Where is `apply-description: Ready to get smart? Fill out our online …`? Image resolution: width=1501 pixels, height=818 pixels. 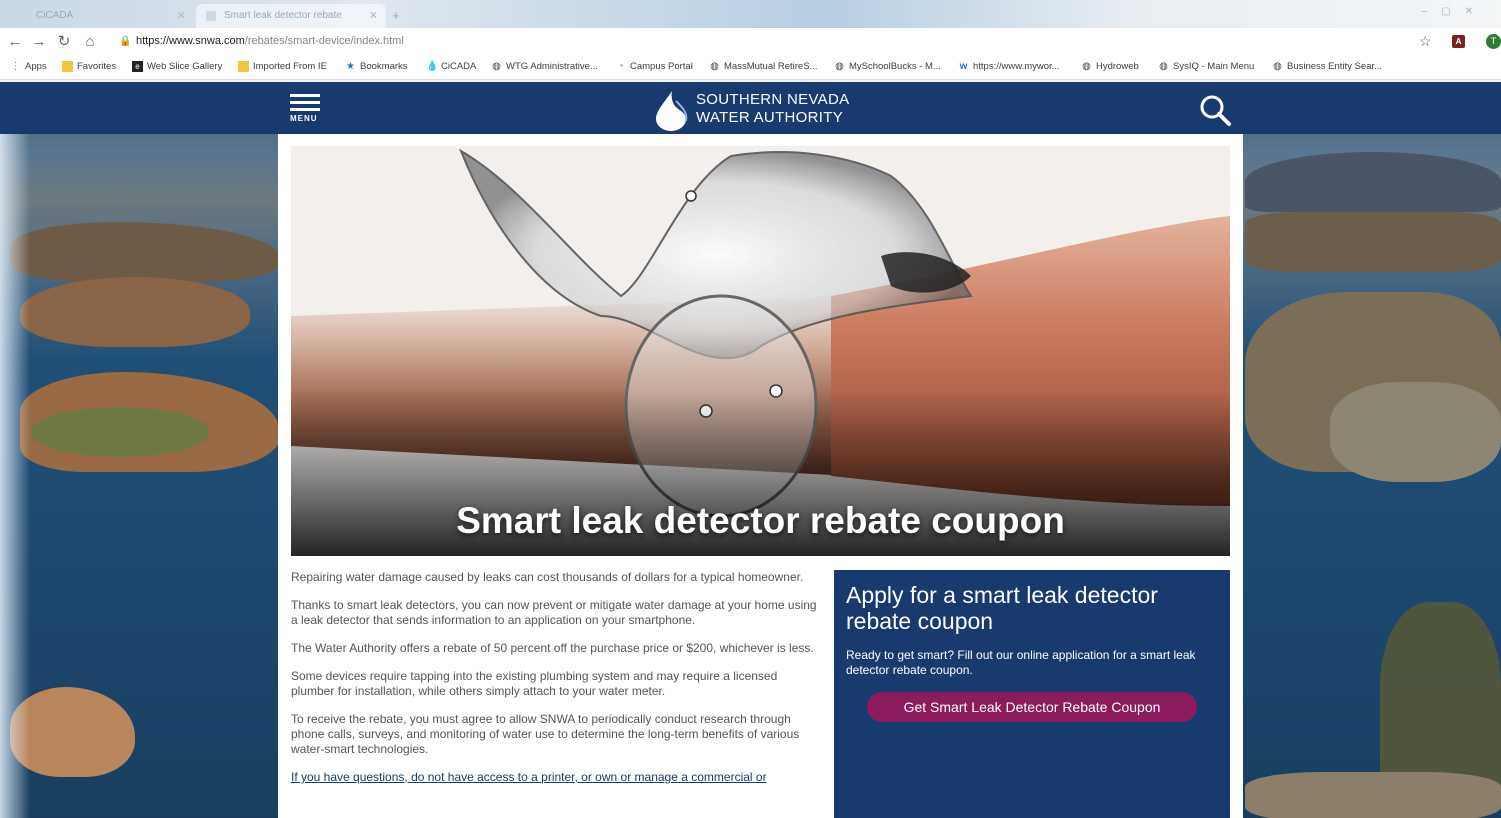
apply-description: Ready to get smart? Fill out our online … is located at coordinates (1021, 662).